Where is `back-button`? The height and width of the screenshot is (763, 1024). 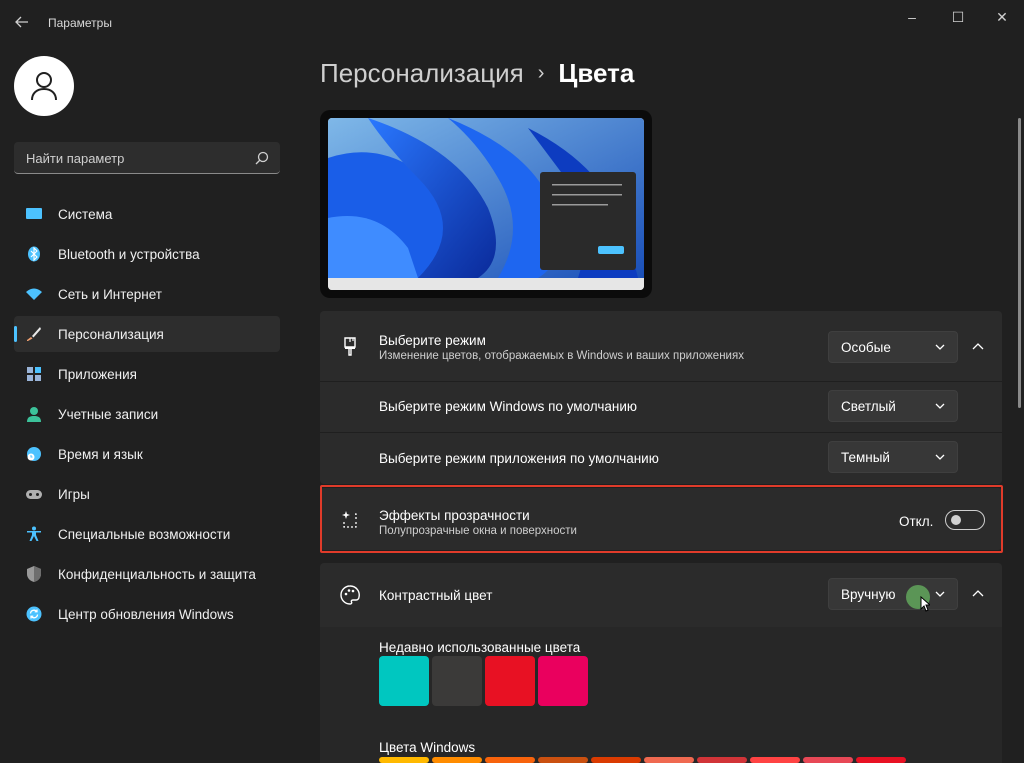
back-button is located at coordinates (22, 22).